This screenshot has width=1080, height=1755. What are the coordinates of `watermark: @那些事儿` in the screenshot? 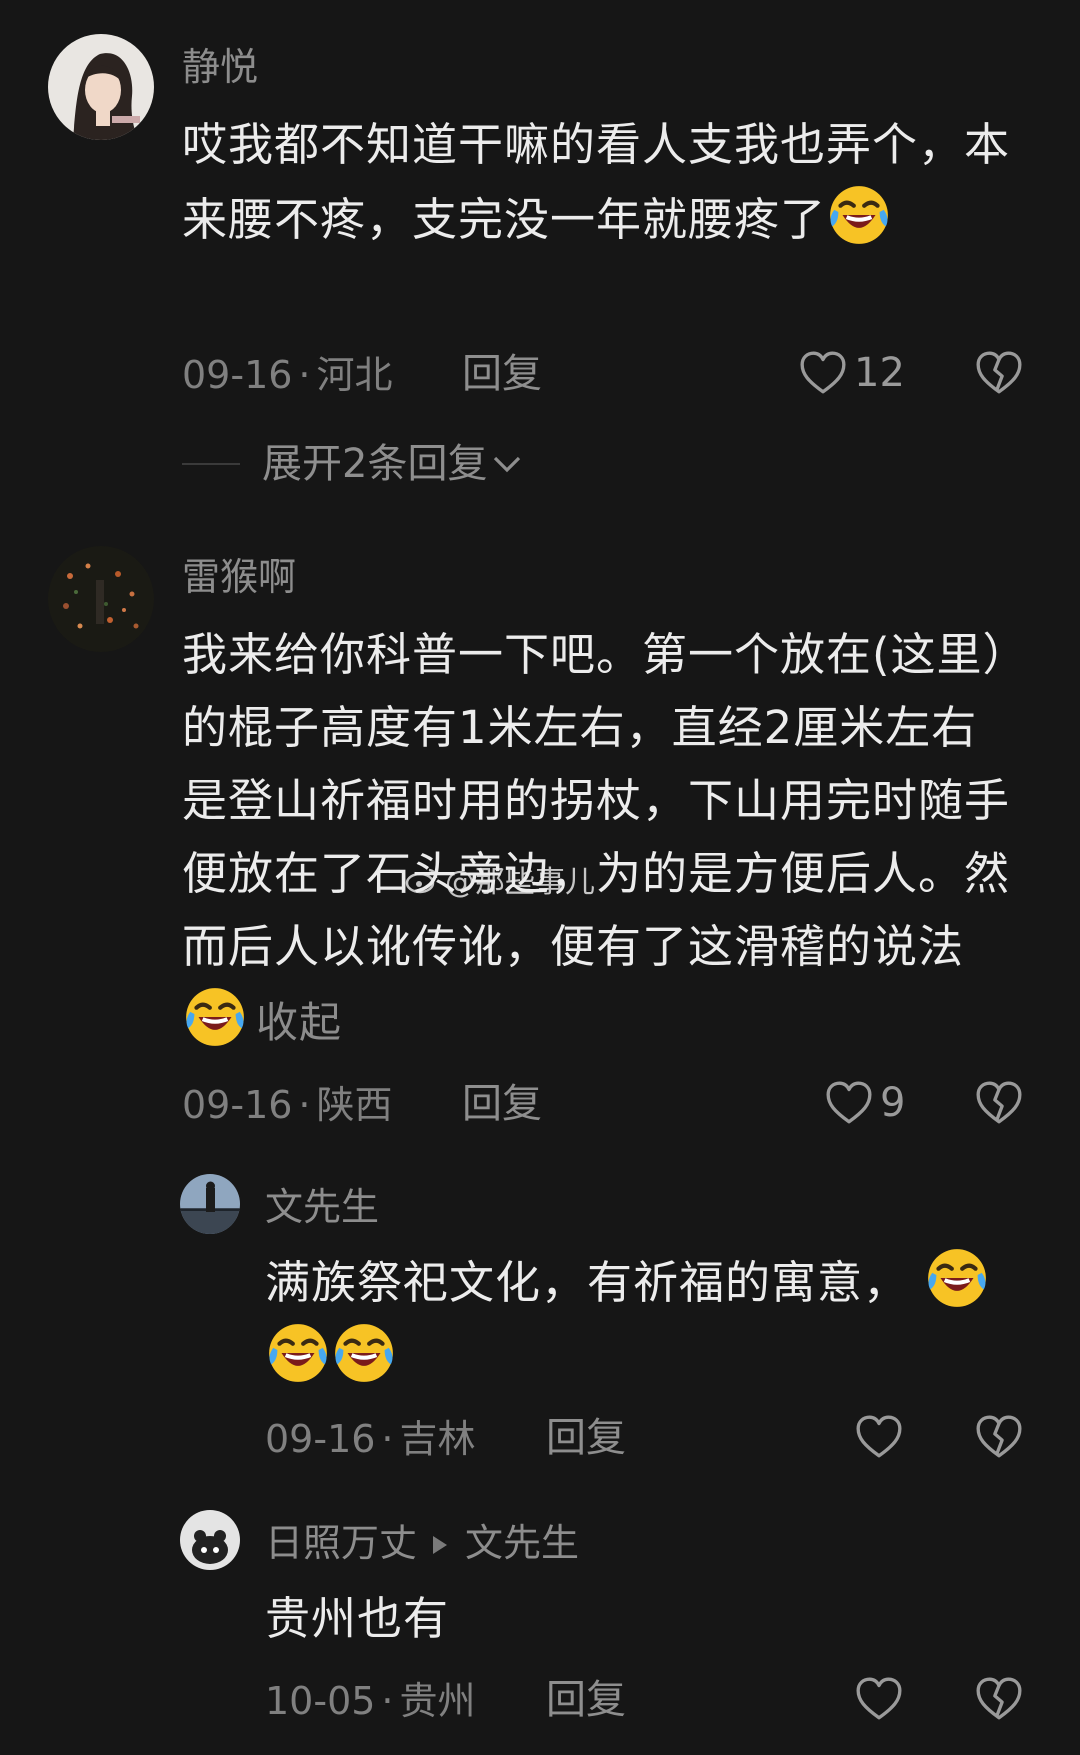 It's located at (500, 883).